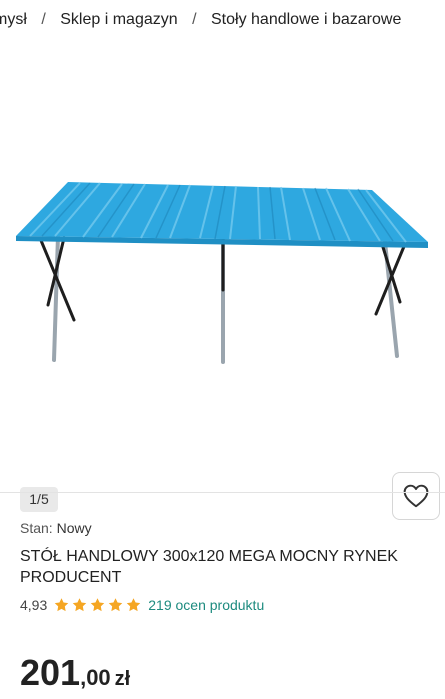 The width and height of the screenshot is (445, 699). I want to click on rating-score: 4,93, so click(34, 605).